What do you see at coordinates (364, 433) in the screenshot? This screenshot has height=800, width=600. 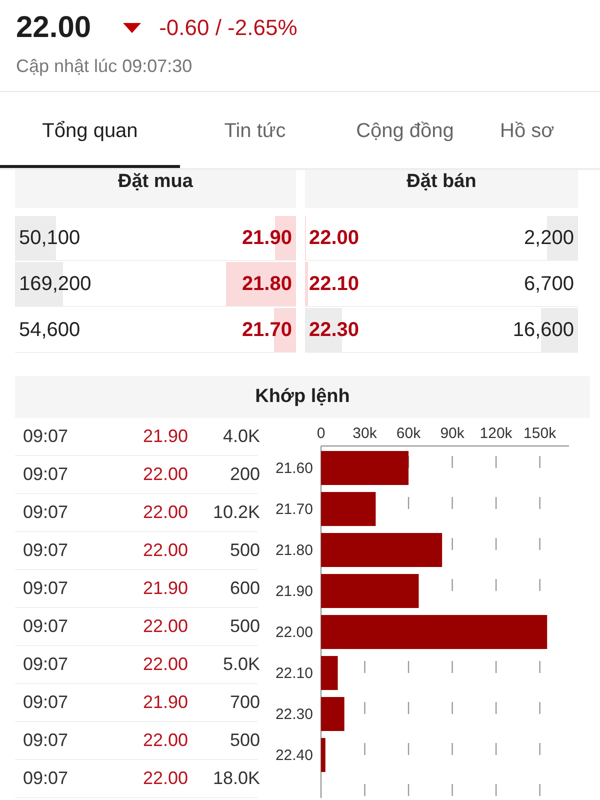 I see `axis-tick-label: 30k` at bounding box center [364, 433].